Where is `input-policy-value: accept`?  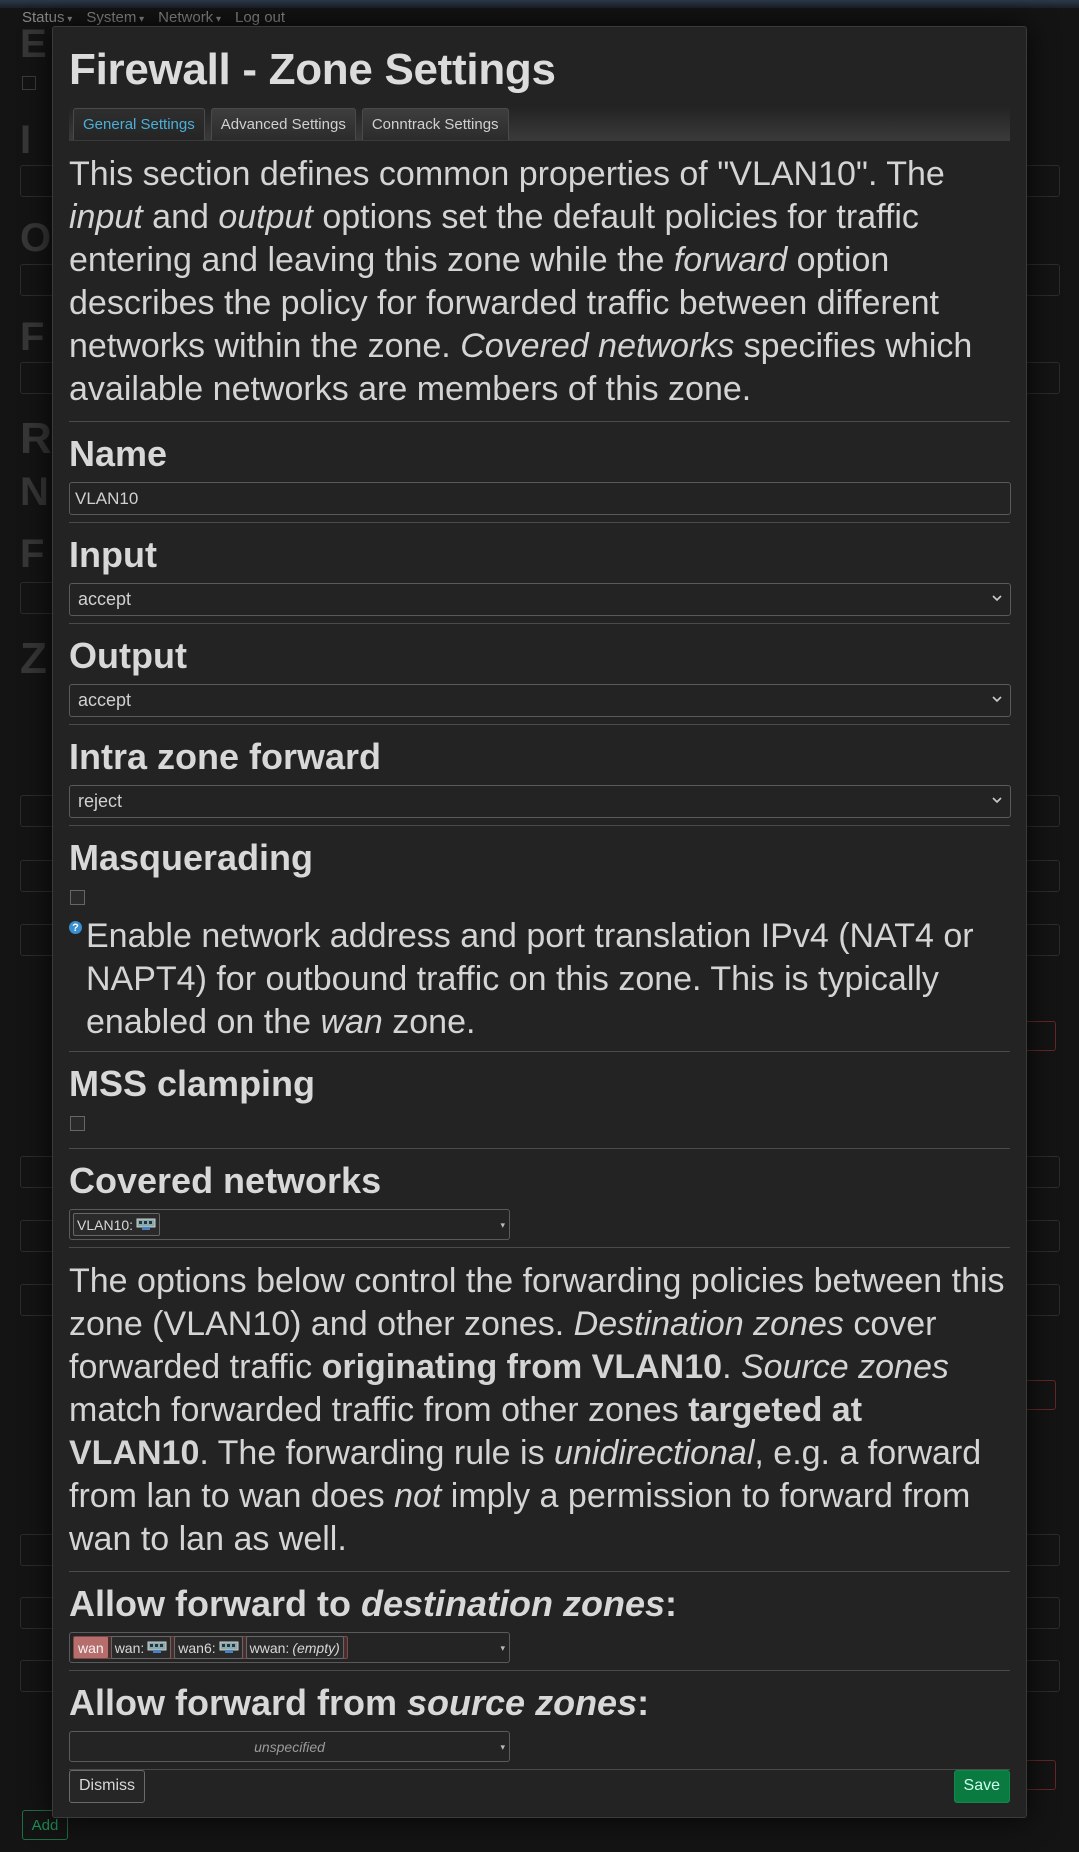
input-policy-value: accept is located at coordinates (105, 599).